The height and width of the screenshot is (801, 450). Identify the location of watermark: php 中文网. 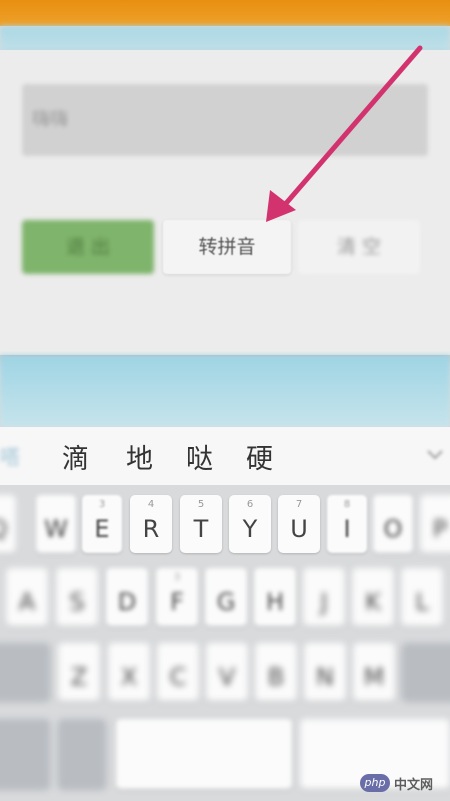
(404, 784).